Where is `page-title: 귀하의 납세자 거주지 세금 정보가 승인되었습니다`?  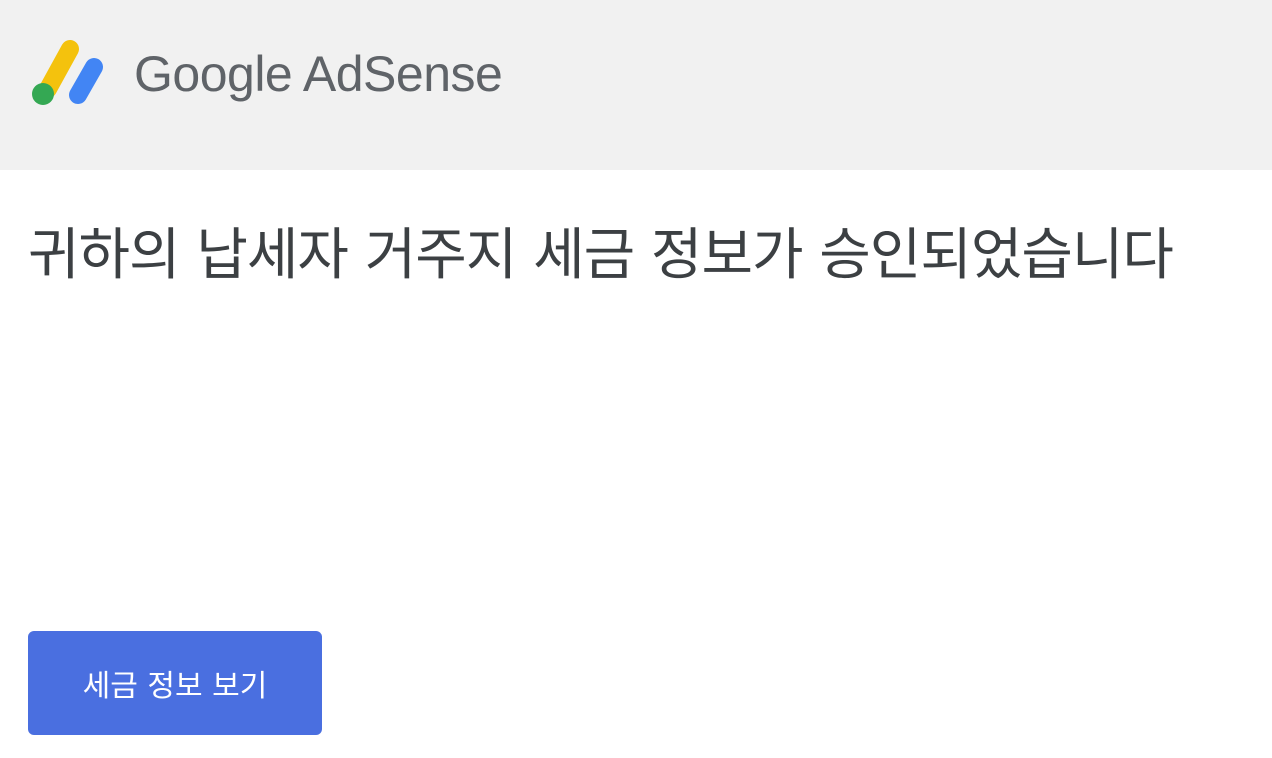 page-title: 귀하의 납세자 거주지 세금 정보가 승인되었습니다 is located at coordinates (601, 255).